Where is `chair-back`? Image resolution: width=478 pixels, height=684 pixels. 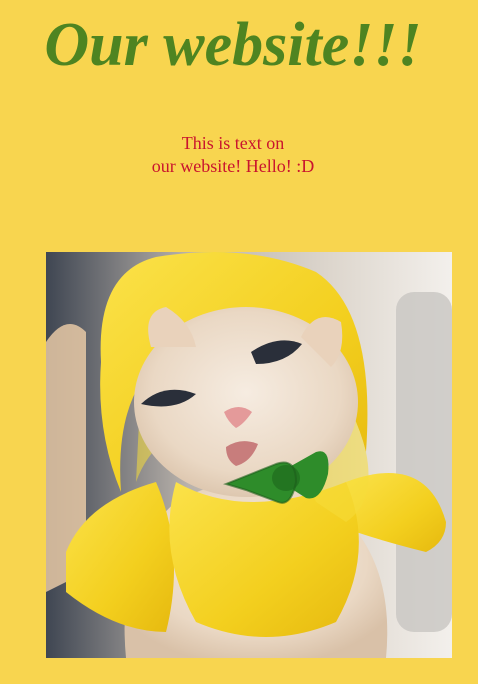 chair-back is located at coordinates (424, 462).